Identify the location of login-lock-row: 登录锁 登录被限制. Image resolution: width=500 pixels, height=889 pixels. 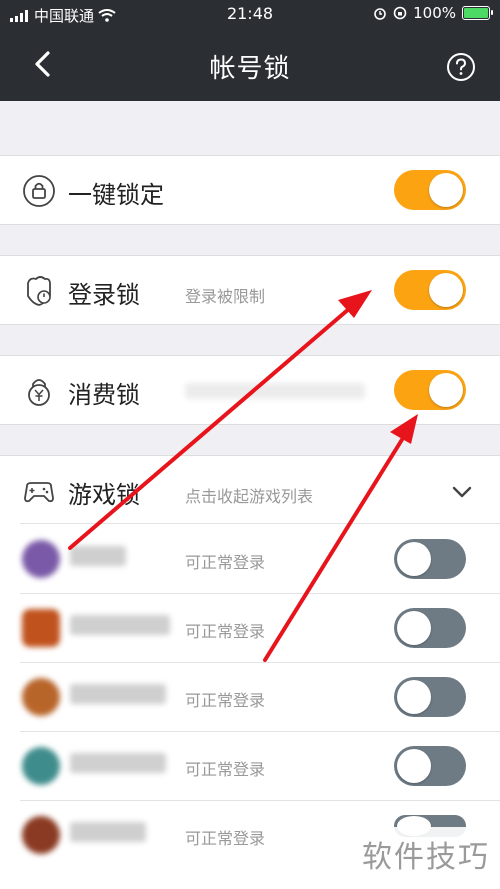
(250, 290).